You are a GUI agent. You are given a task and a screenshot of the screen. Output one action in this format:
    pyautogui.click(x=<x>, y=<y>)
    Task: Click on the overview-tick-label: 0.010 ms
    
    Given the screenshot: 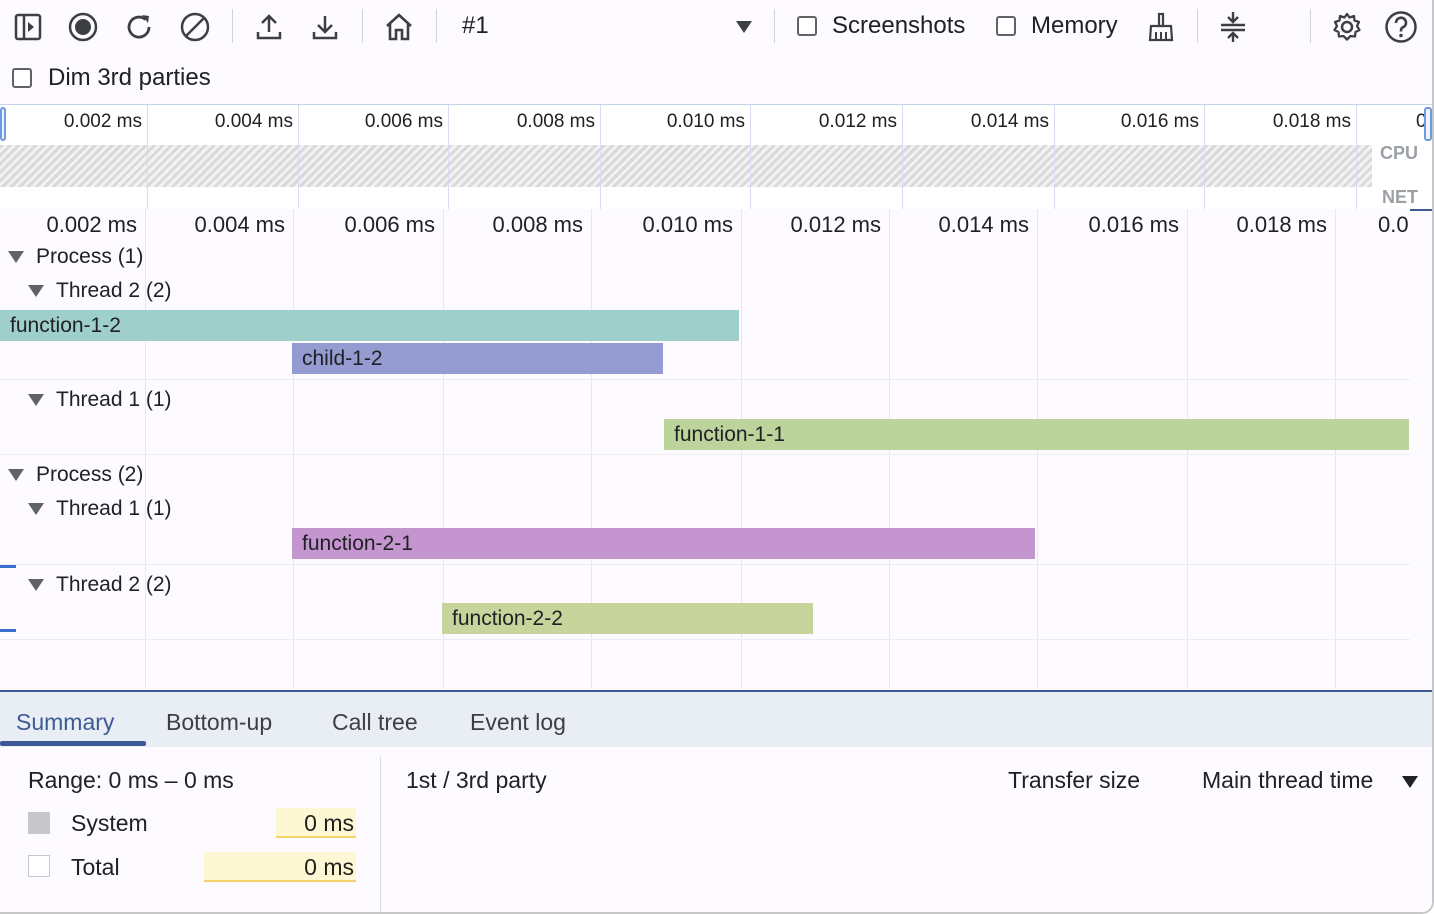 What is the action you would take?
    pyautogui.click(x=705, y=121)
    